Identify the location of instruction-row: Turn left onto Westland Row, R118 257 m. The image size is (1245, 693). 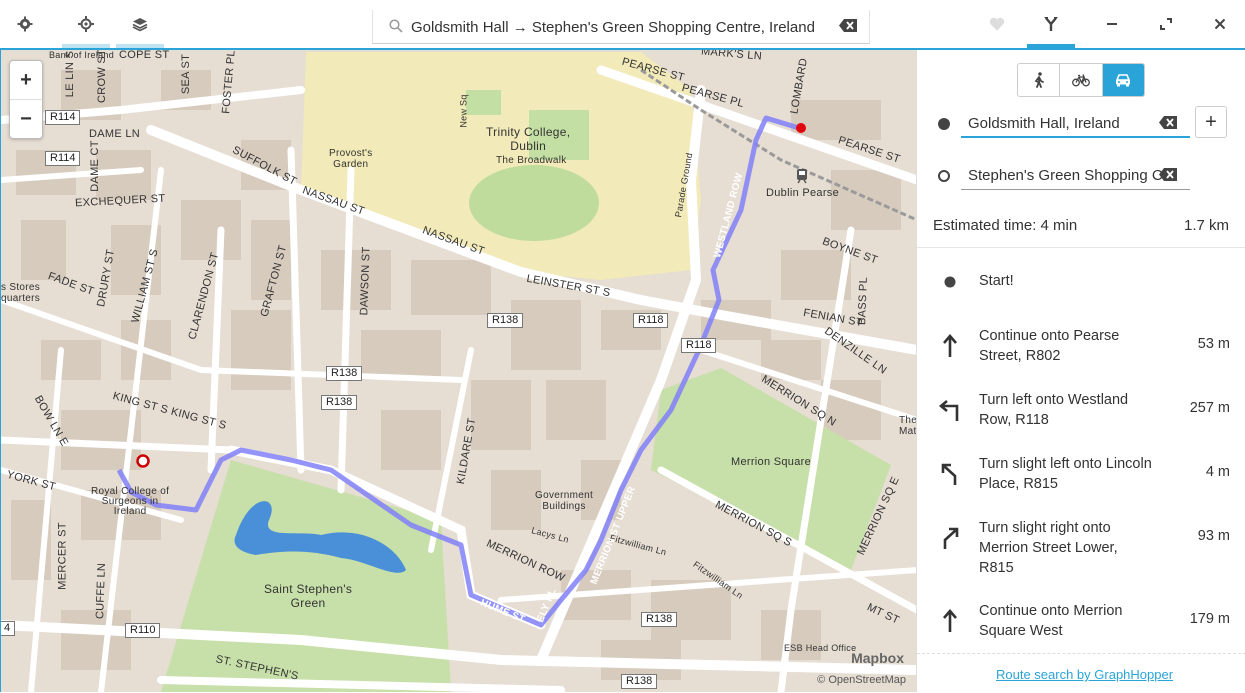
(1081, 420).